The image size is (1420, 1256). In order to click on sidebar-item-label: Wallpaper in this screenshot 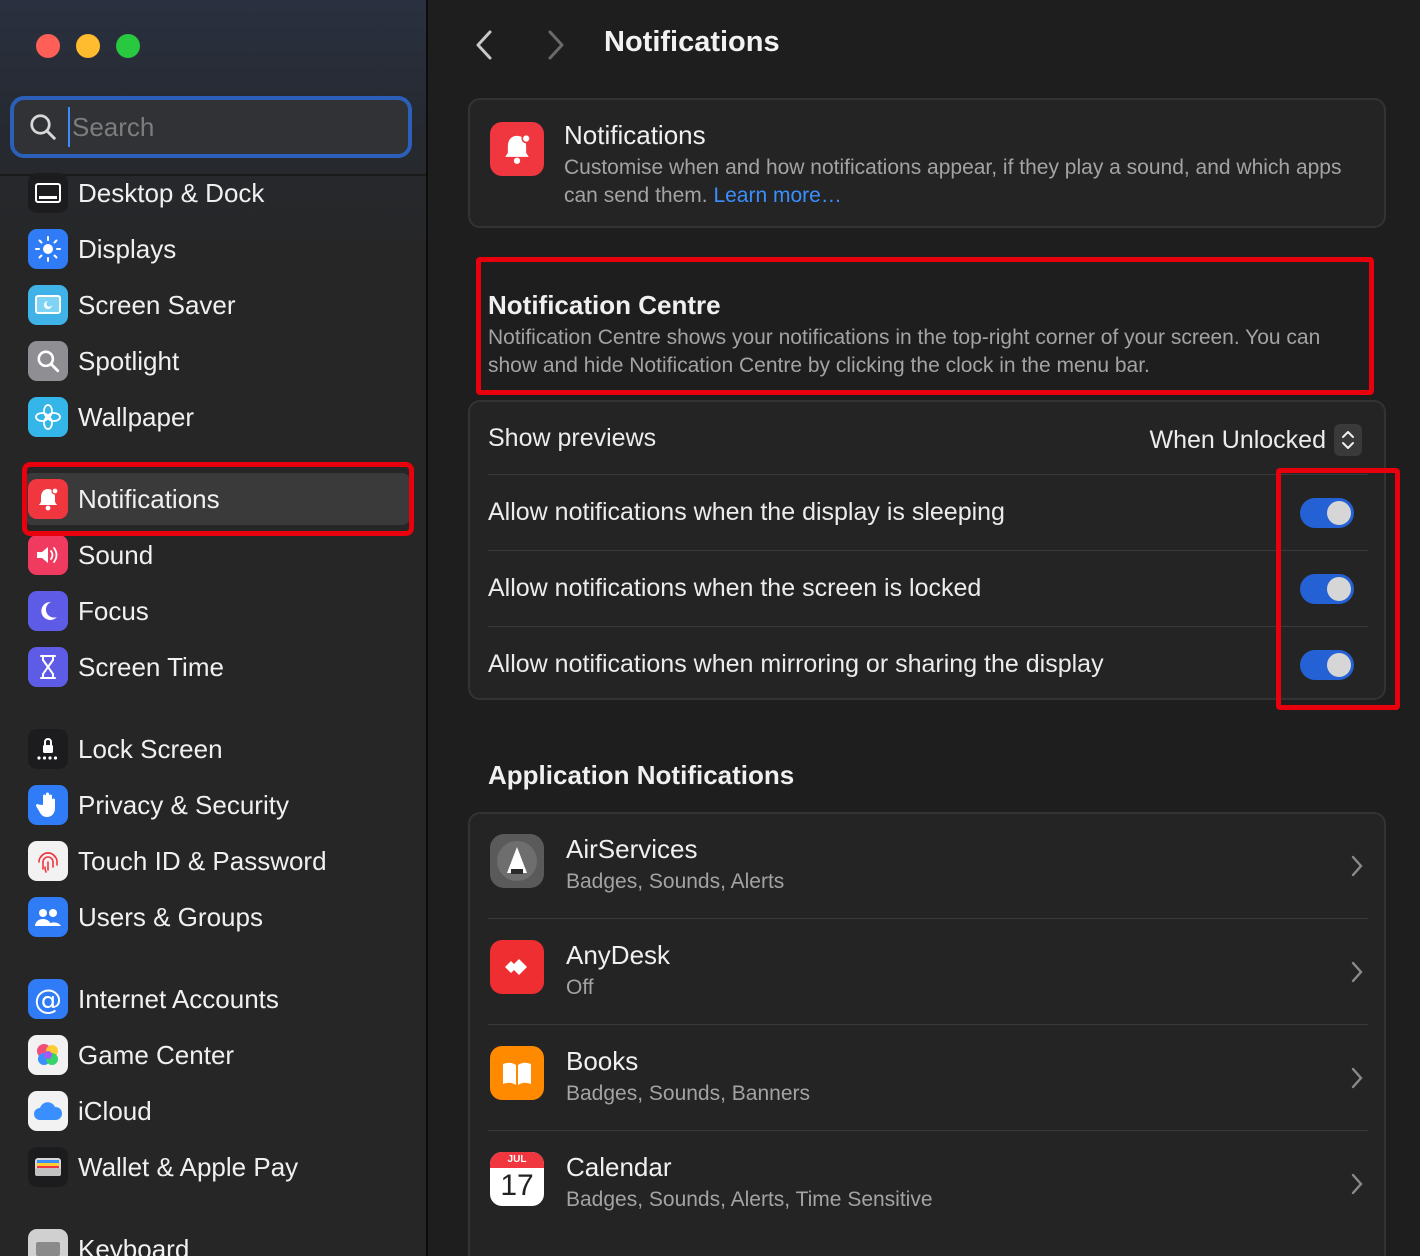, I will do `click(136, 416)`.